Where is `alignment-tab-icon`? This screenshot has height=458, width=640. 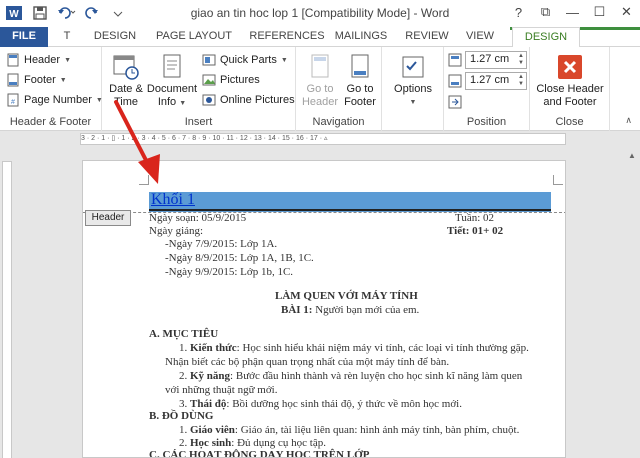 alignment-tab-icon is located at coordinates (455, 102).